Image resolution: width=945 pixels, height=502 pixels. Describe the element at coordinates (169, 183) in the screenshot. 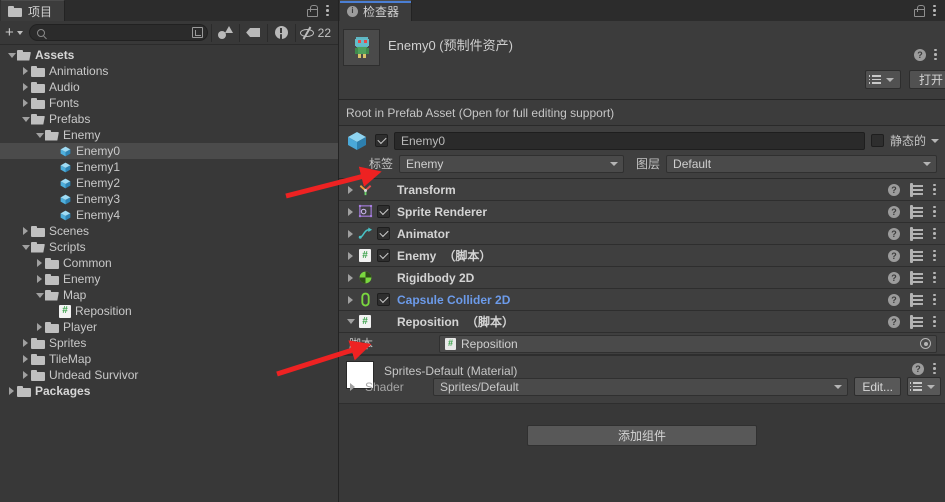

I see `tree-item-enemy2: Enemy2` at that location.